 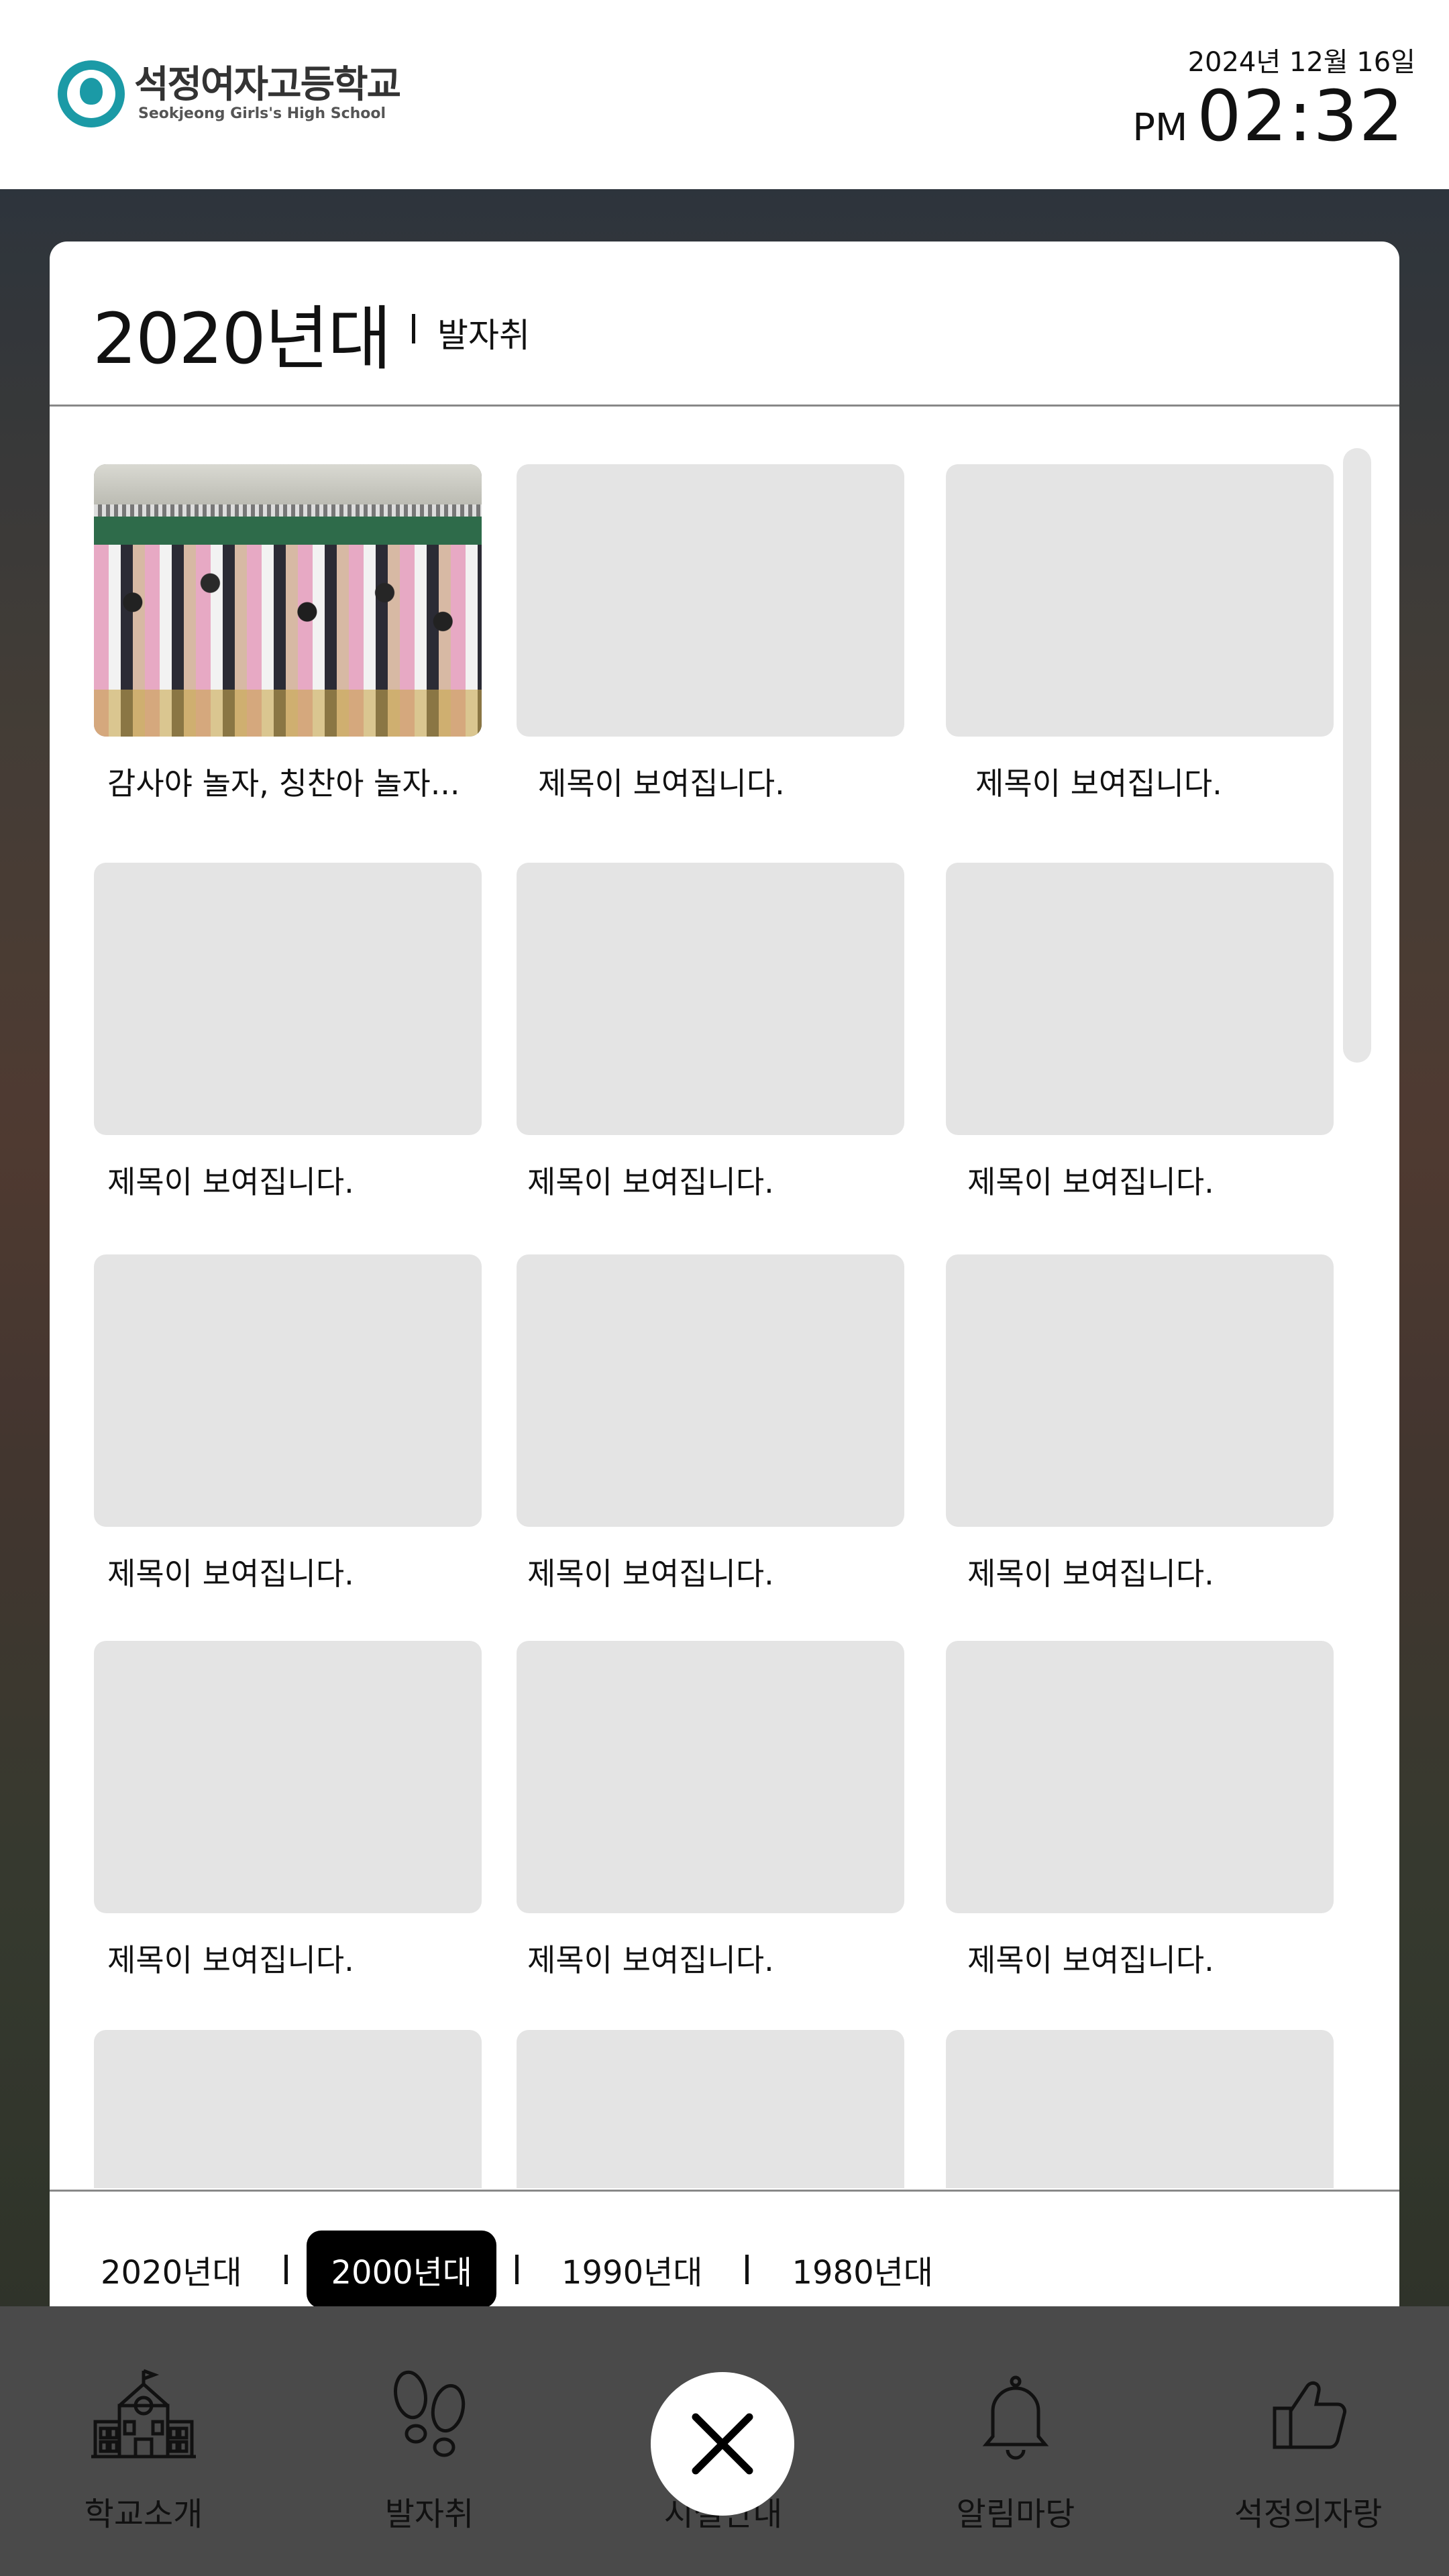 What do you see at coordinates (1308, 2514) in the screenshot?
I see `nav-label: 석정의자랑` at bounding box center [1308, 2514].